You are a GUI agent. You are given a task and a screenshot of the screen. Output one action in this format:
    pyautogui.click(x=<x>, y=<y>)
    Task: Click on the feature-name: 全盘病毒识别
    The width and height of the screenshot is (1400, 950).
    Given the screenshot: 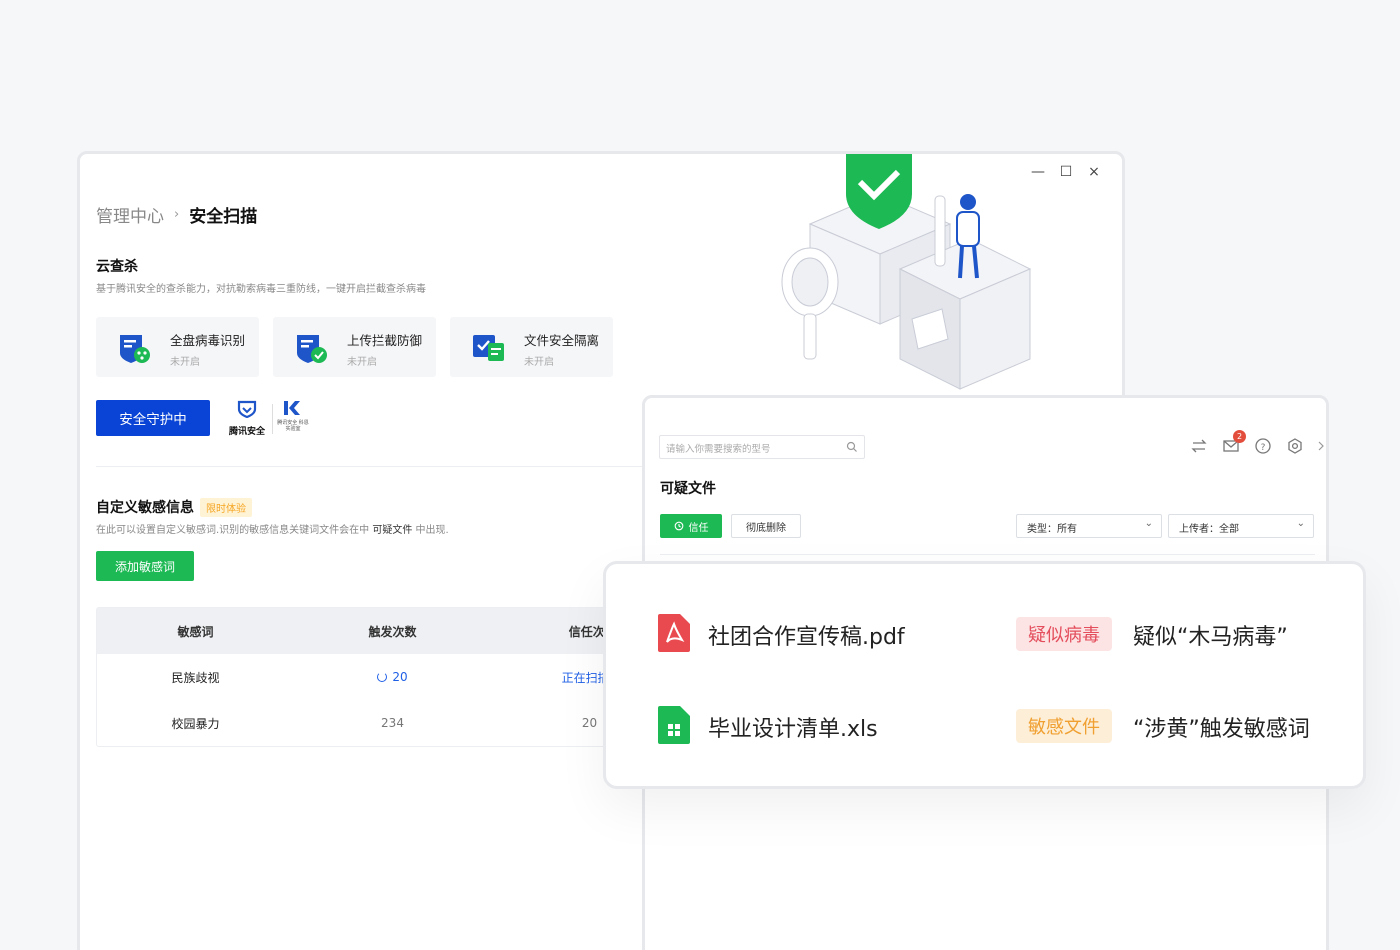 What is the action you would take?
    pyautogui.click(x=208, y=340)
    